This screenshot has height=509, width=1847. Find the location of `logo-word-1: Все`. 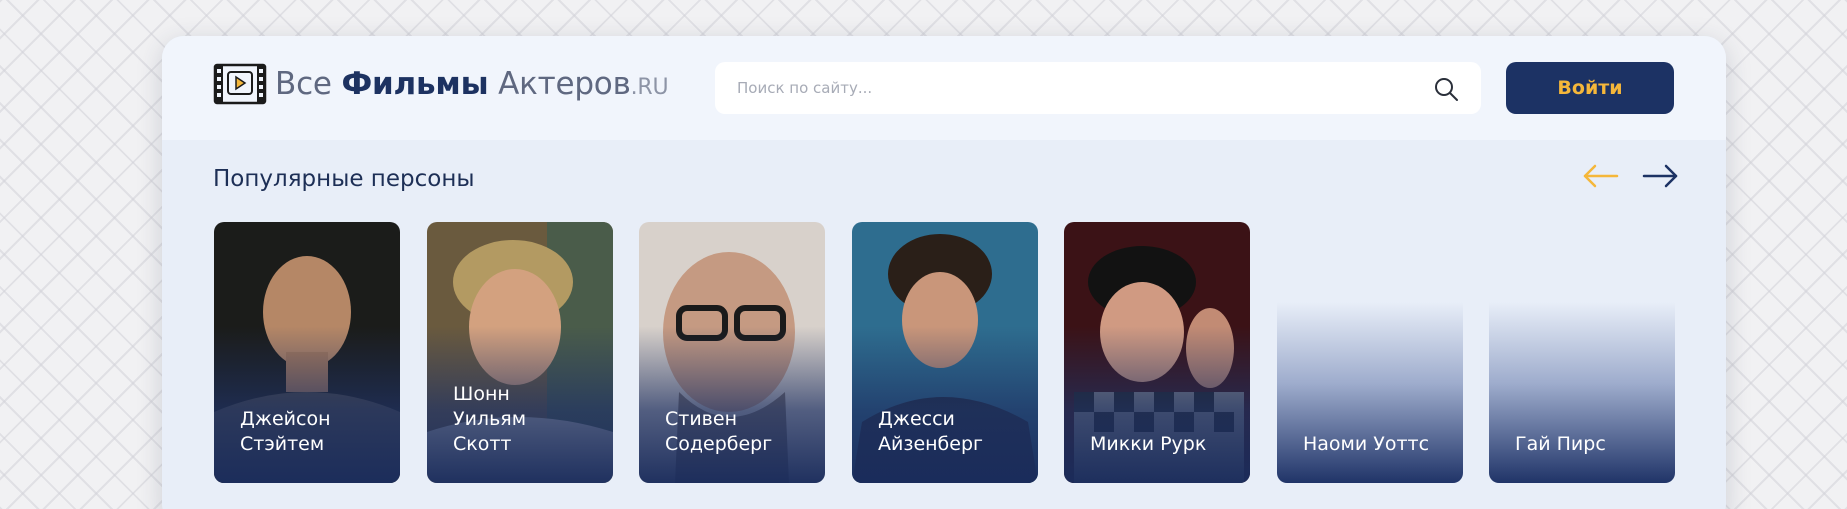

logo-word-1: Все is located at coordinates (303, 84).